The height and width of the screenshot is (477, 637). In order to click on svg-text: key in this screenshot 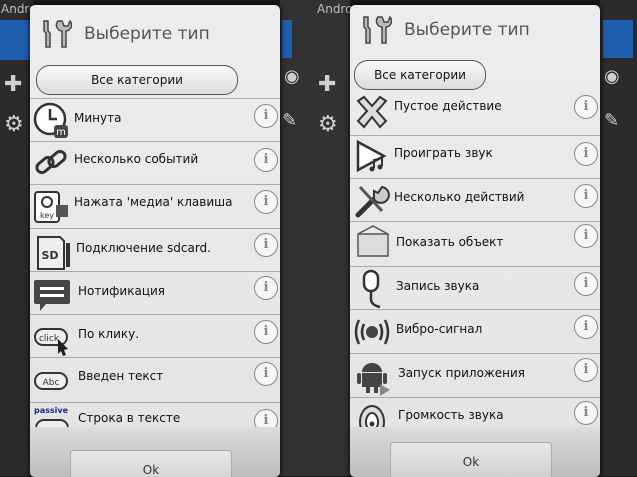, I will do `click(47, 215)`.